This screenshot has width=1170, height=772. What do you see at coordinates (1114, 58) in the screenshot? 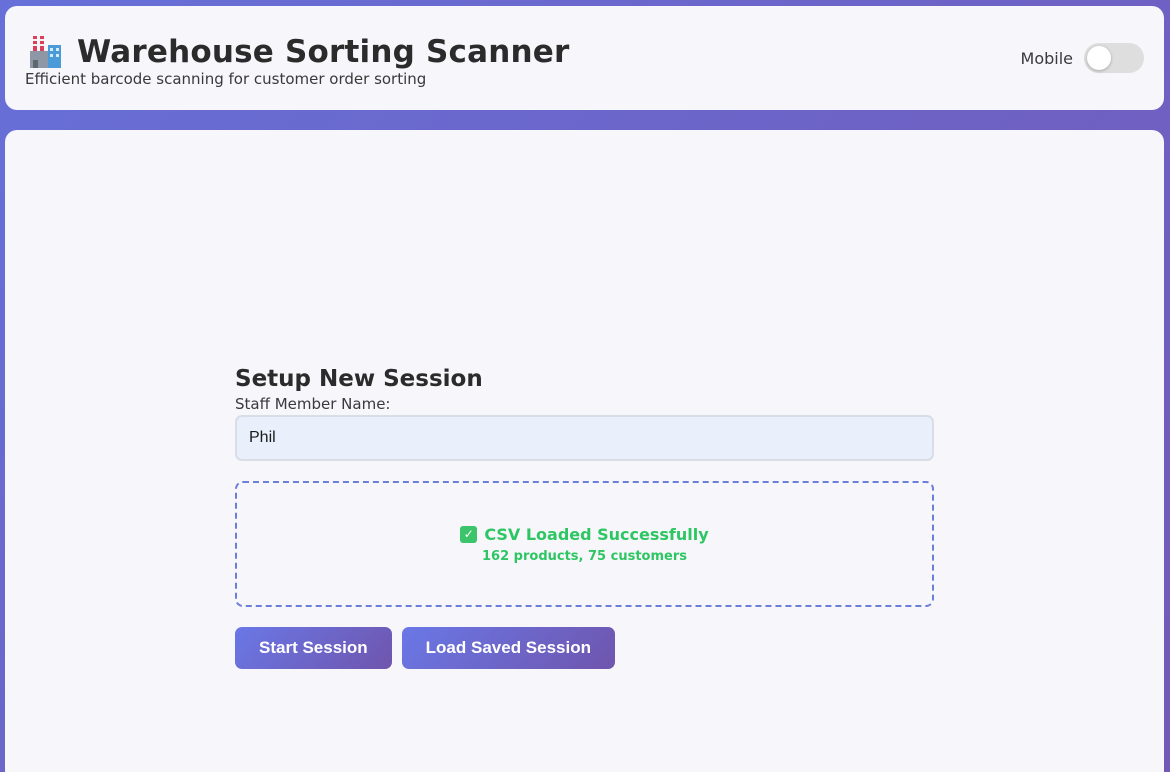
I see `mobile-toggle` at bounding box center [1114, 58].